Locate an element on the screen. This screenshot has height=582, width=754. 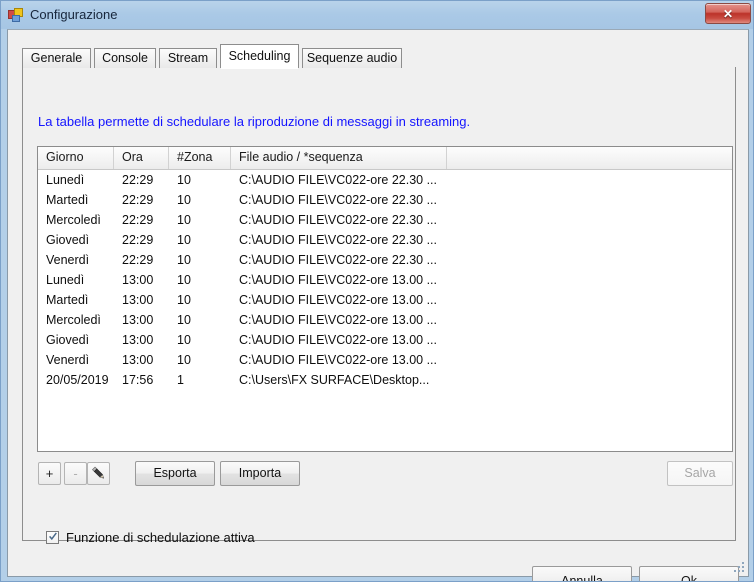
resize-grip is located at coordinates (739, 567).